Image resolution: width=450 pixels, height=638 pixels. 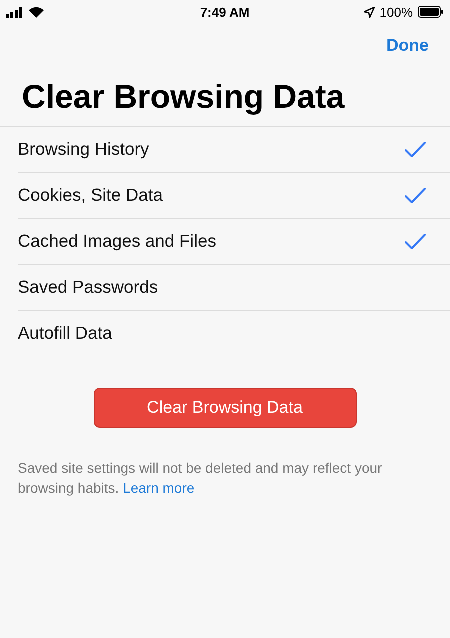 What do you see at coordinates (396, 12) in the screenshot?
I see `battery-percent: 100%` at bounding box center [396, 12].